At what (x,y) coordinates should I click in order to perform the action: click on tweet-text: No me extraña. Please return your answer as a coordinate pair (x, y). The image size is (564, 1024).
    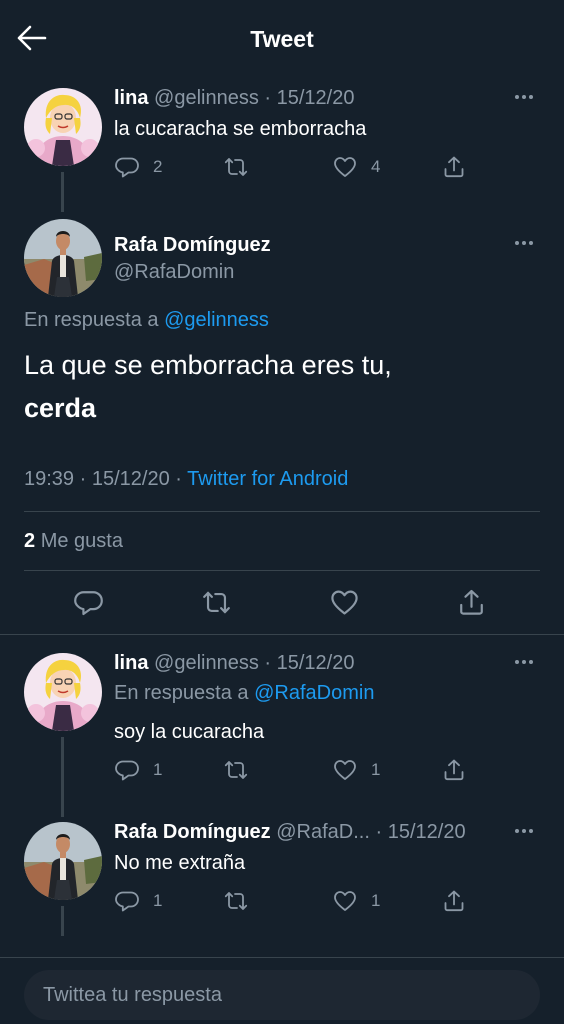
    Looking at the image, I should click on (180, 863).